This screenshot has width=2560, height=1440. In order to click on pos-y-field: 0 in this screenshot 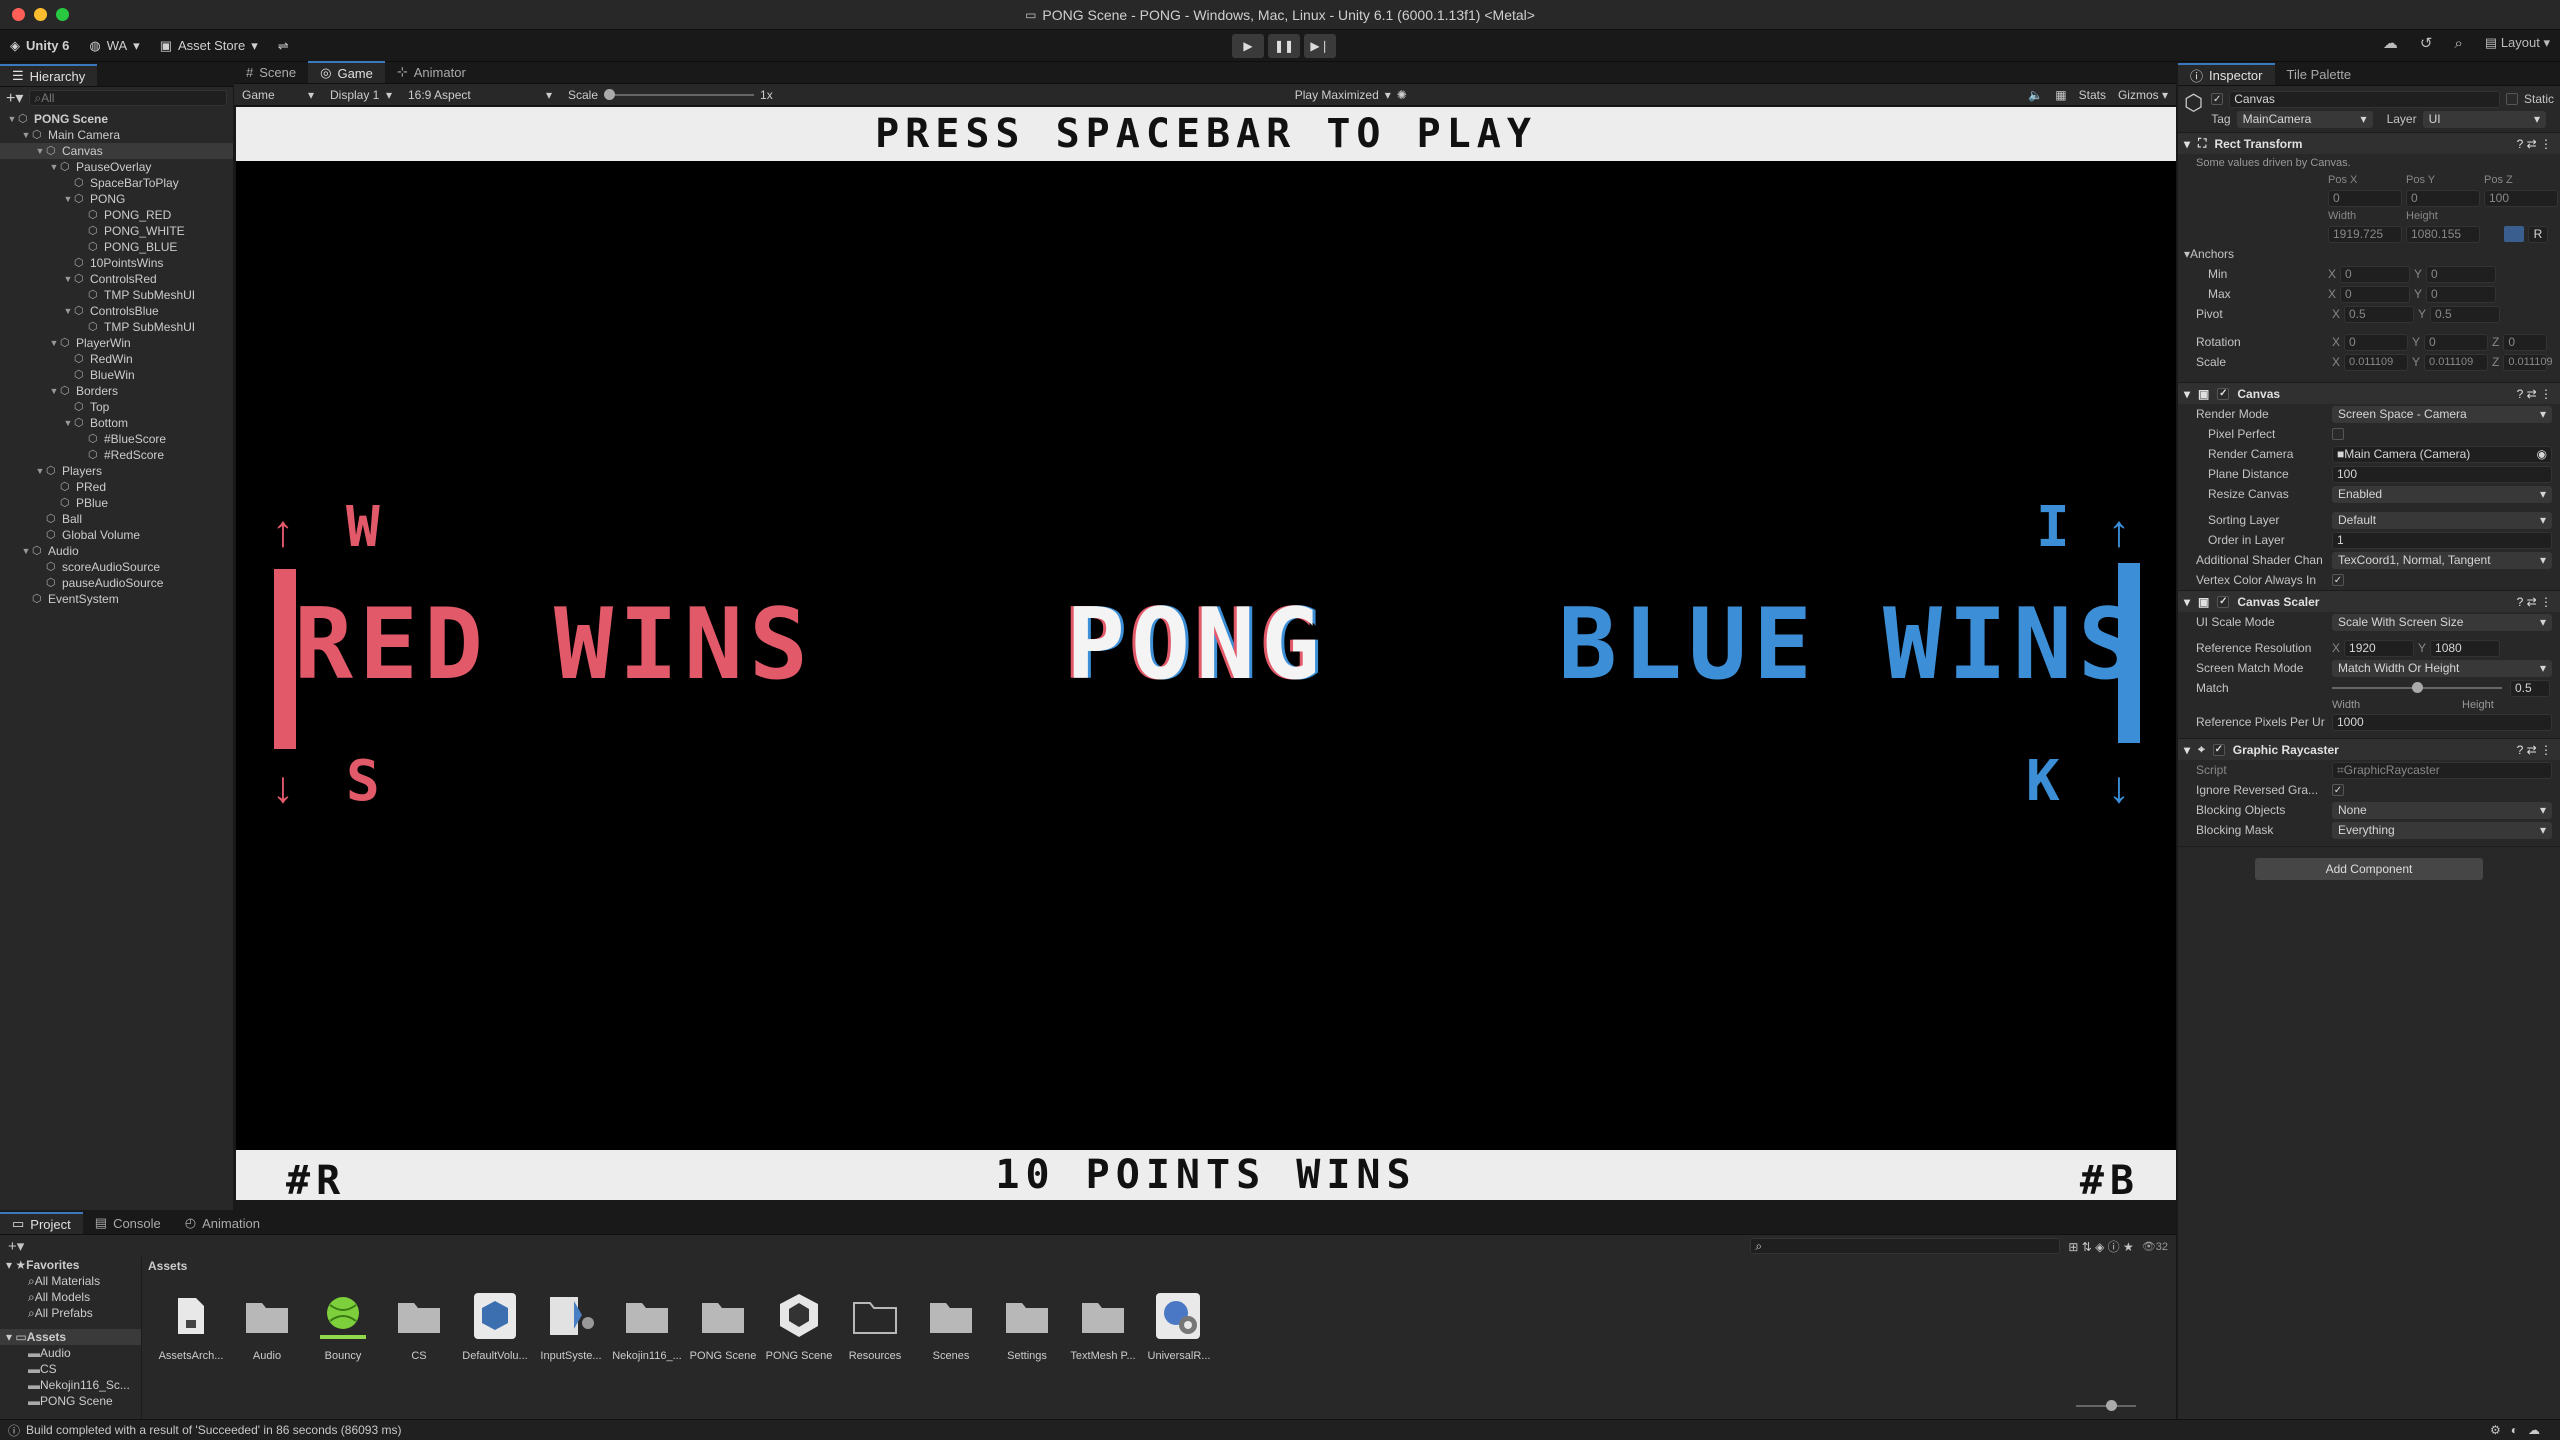, I will do `click(2443, 198)`.